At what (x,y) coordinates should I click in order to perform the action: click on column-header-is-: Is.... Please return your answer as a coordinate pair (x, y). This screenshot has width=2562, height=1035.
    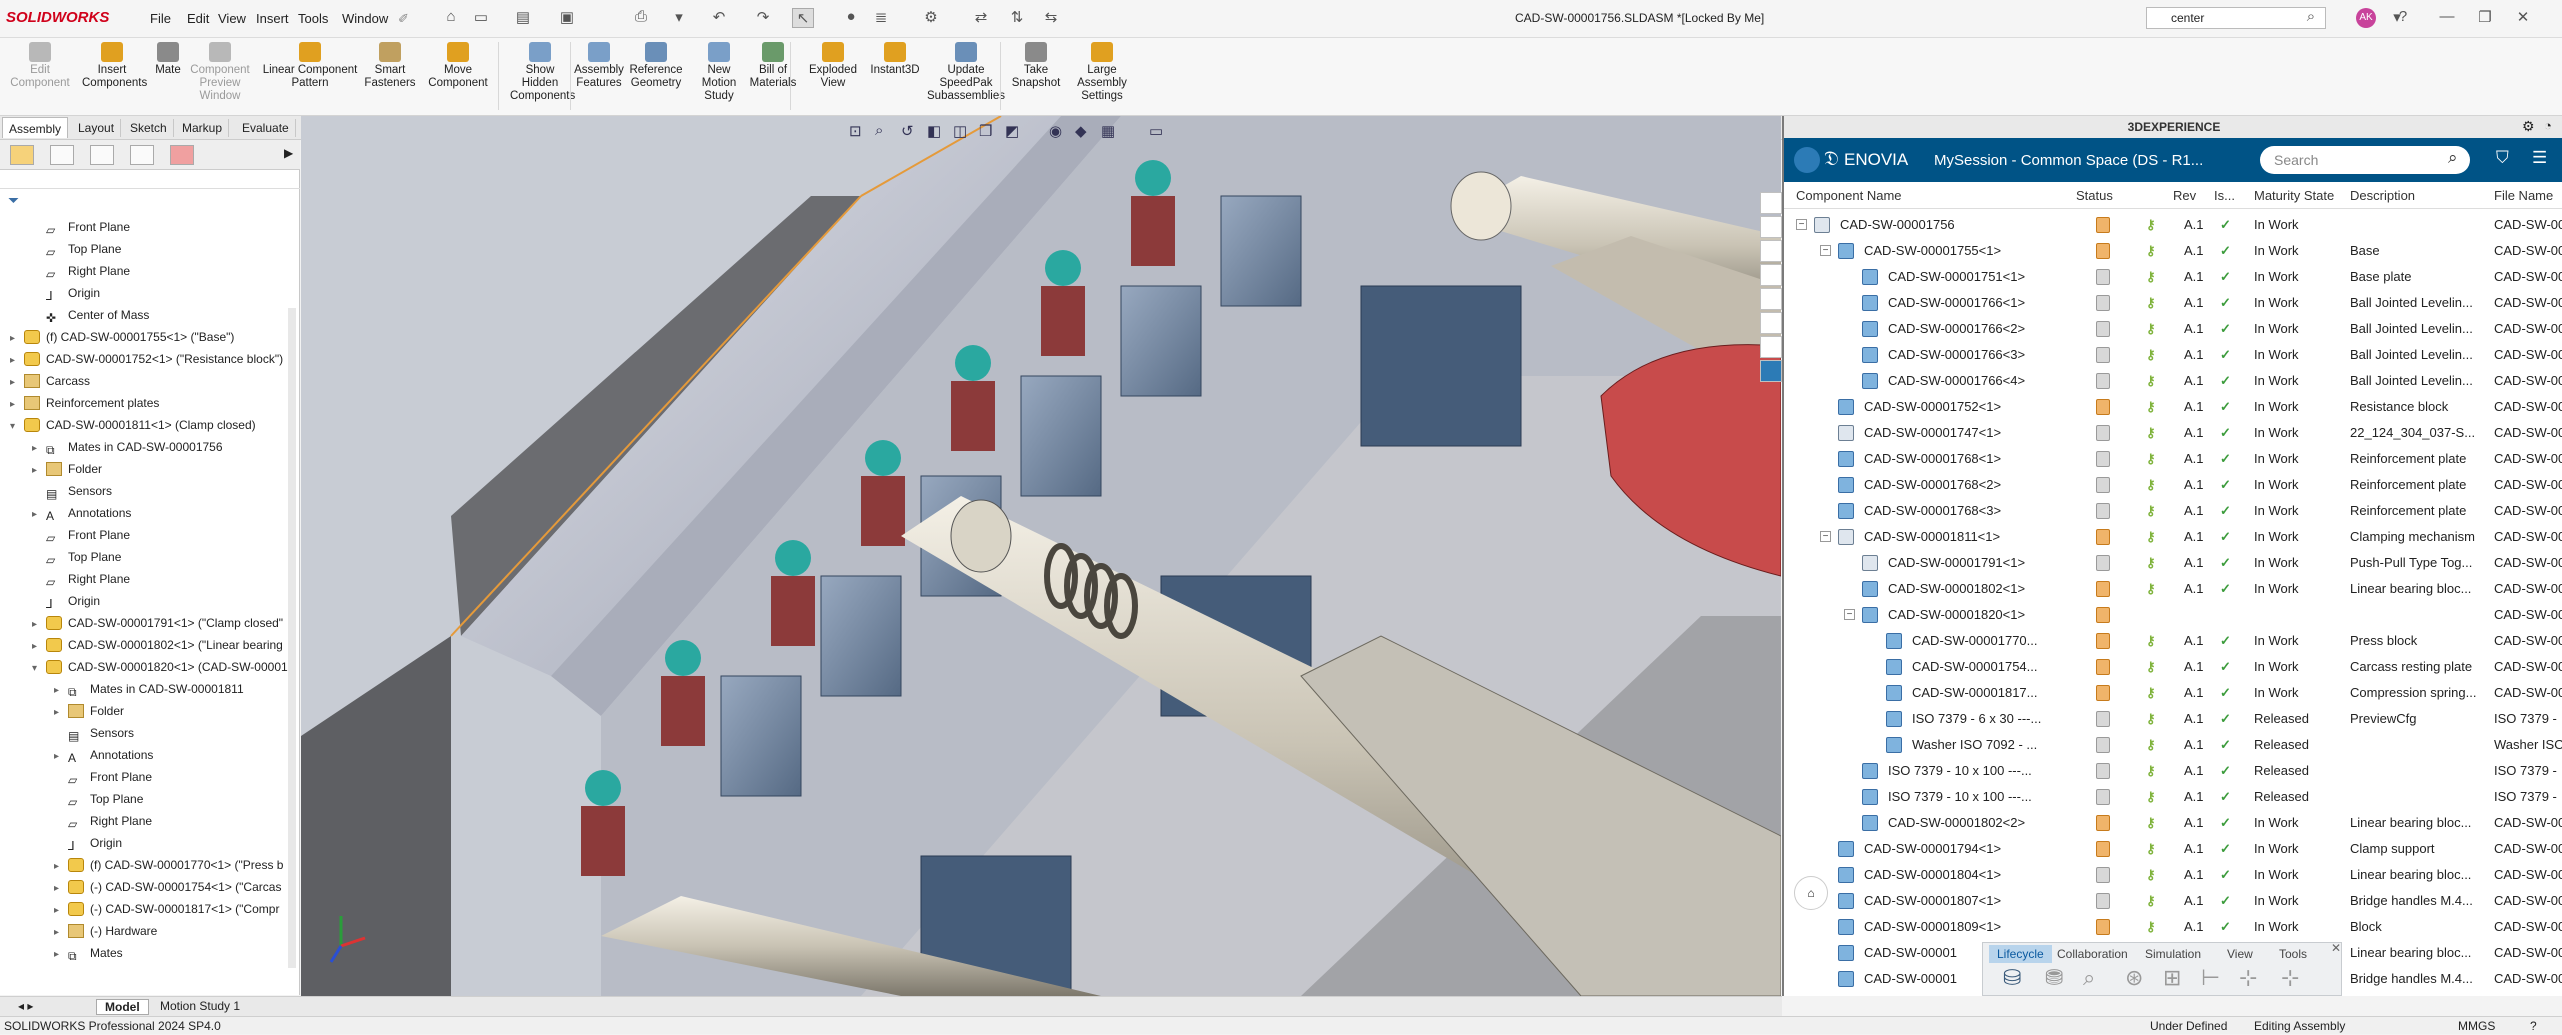
    Looking at the image, I should click on (2224, 195).